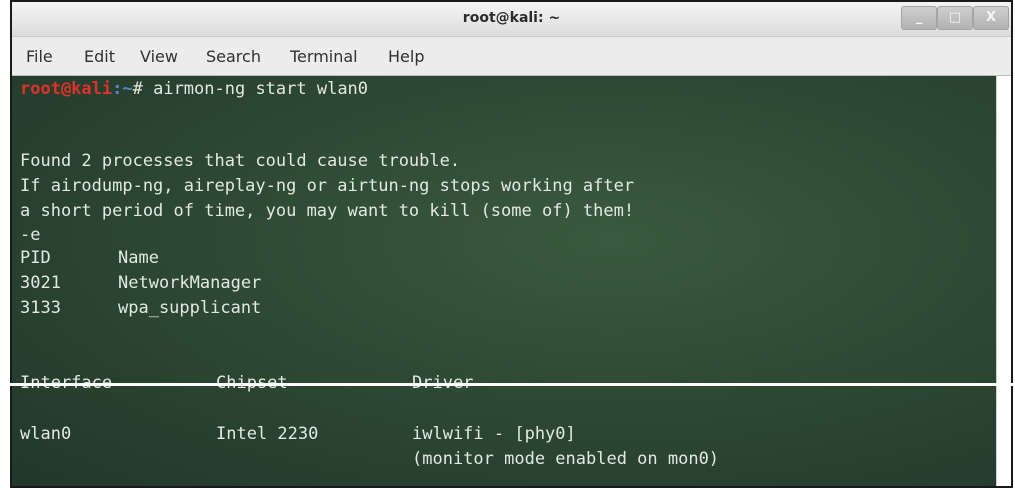  I want to click on window-title: root@kali: ~, so click(511, 18).